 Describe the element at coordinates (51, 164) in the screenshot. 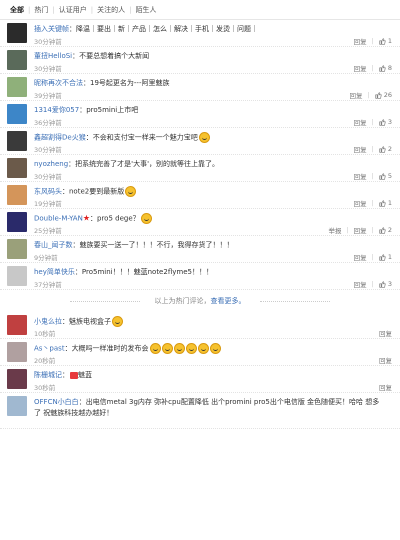

I see `comment-username: nyozheng` at that location.